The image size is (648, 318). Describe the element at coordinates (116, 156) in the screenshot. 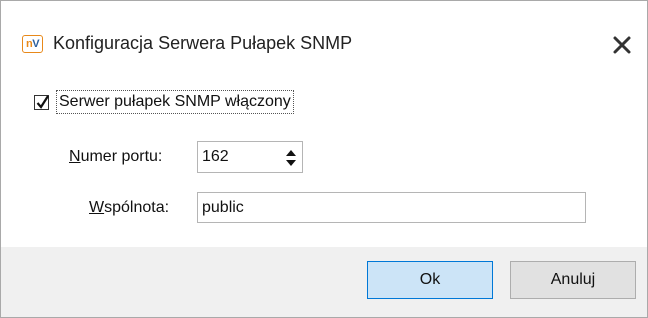

I see `port-label: Numer portu:` at that location.